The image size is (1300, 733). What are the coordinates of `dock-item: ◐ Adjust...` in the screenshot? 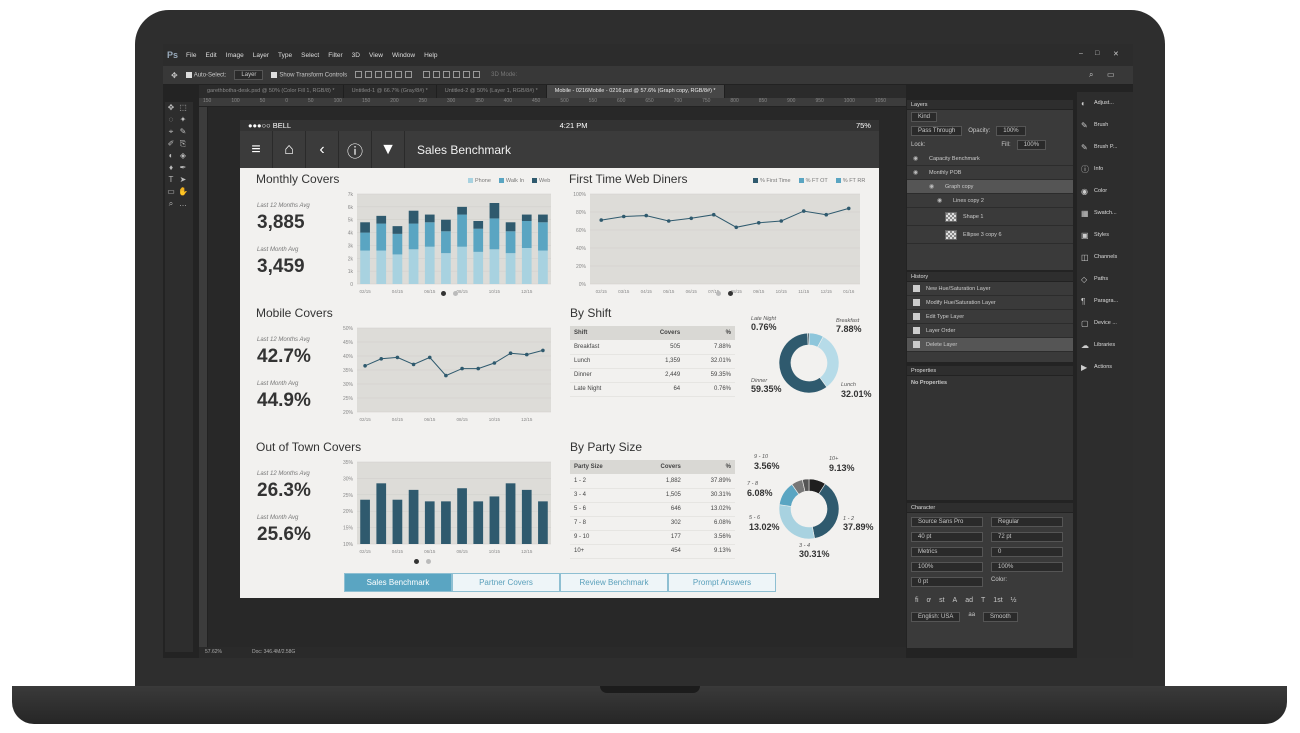 It's located at (1105, 103).